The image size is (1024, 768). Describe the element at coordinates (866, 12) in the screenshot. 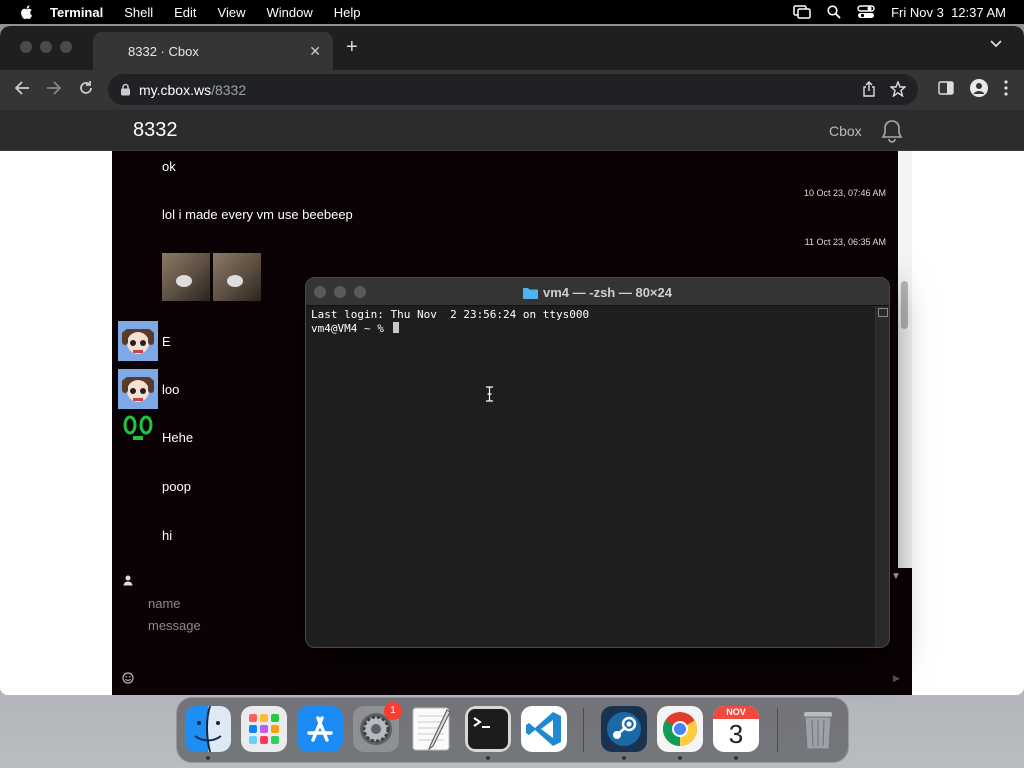

I see `control-center-icon` at that location.